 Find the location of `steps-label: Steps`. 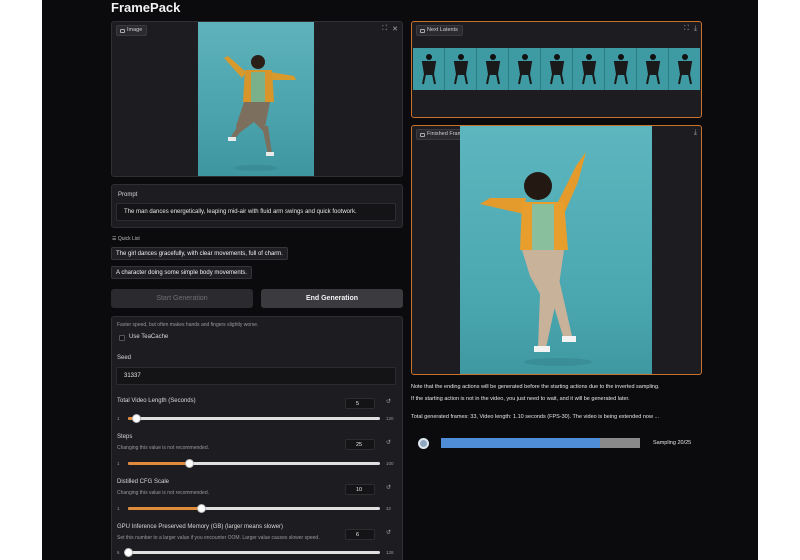

steps-label: Steps is located at coordinates (125, 437).